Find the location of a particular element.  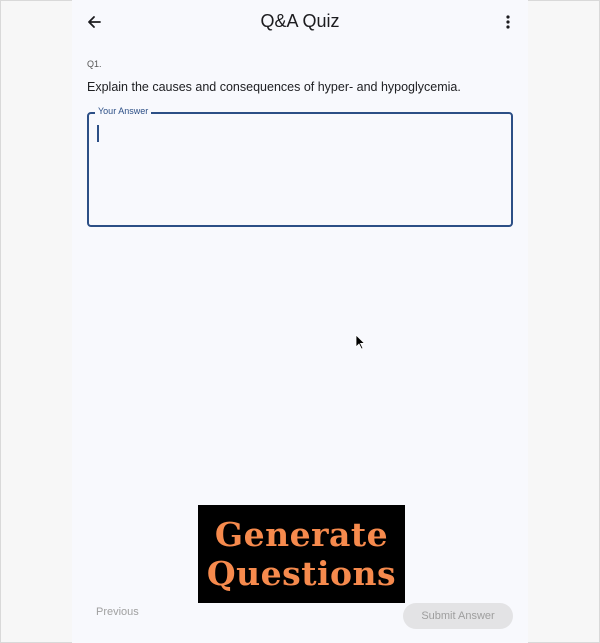

answer-input is located at coordinates (300, 170).